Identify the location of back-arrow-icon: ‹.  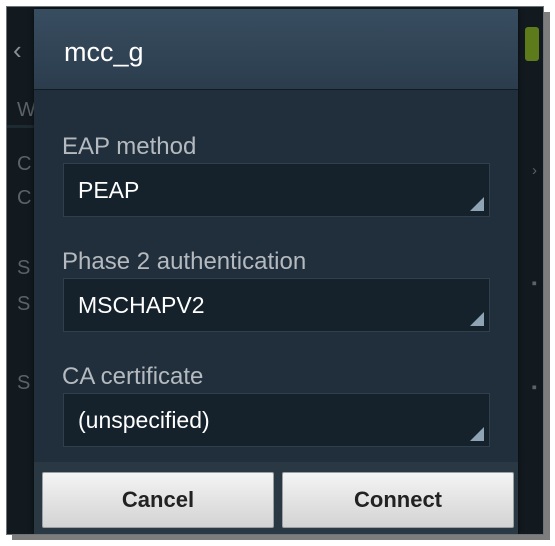
(17, 50).